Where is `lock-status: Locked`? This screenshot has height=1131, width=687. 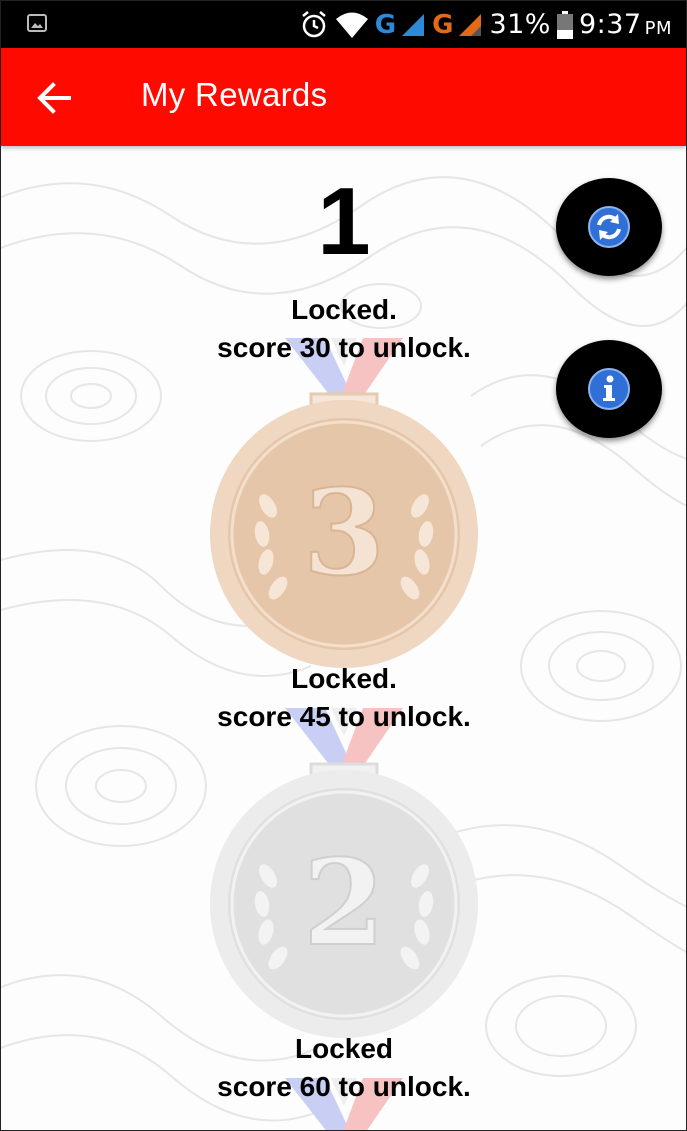
lock-status: Locked is located at coordinates (344, 1048).